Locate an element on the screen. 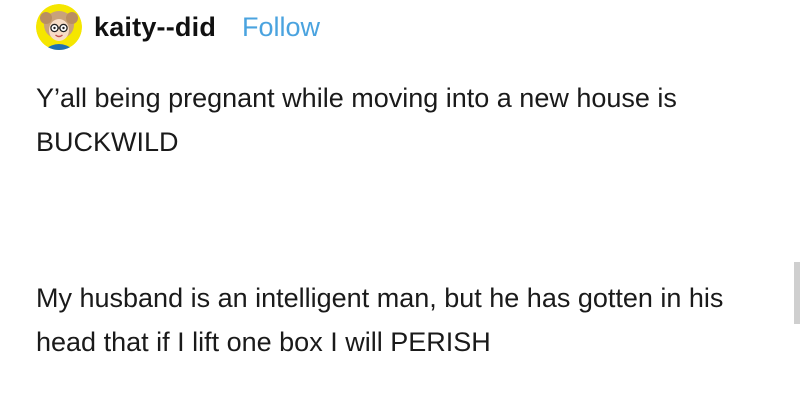  avatar is located at coordinates (59, 27).